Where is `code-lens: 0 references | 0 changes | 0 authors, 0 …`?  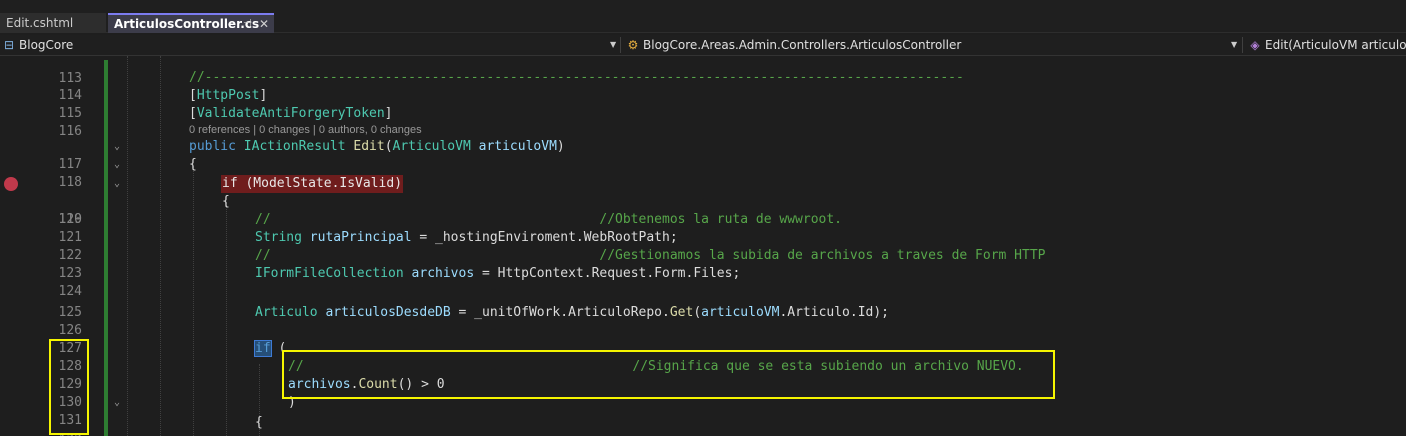 code-lens: 0 references | 0 changes | 0 authors, 0 … is located at coordinates (305, 130).